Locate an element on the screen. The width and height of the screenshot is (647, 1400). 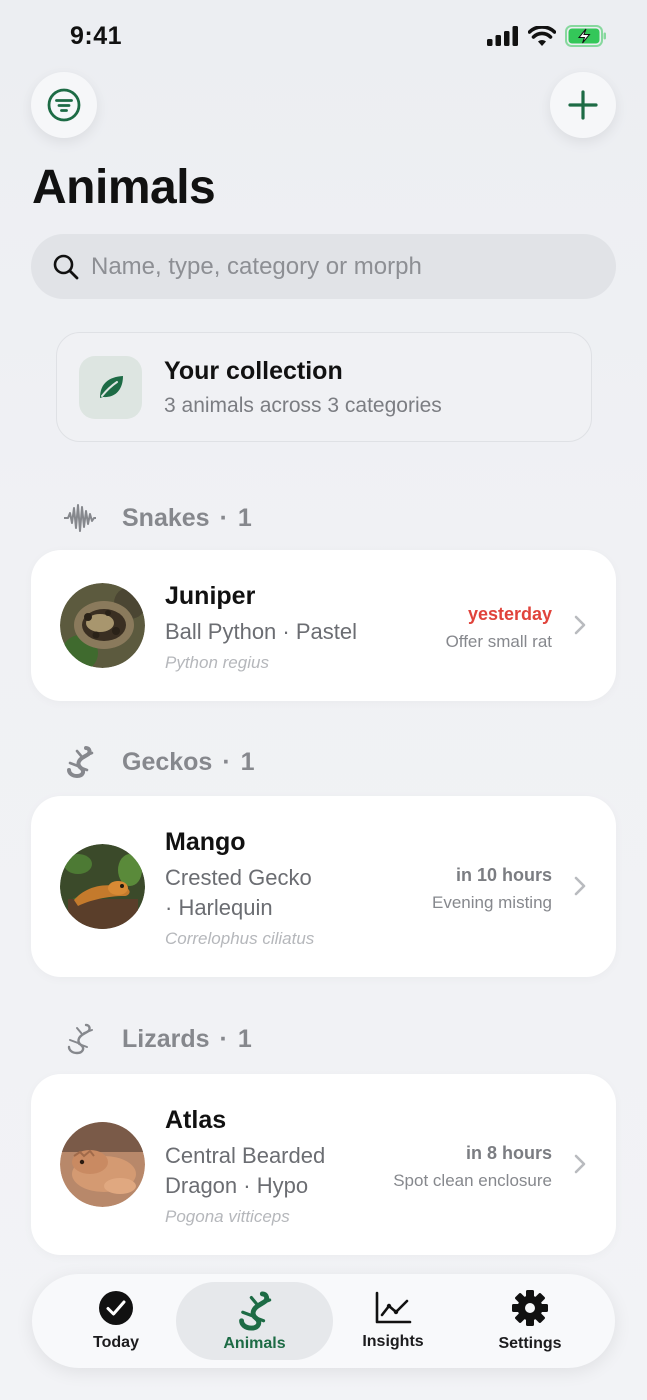
section-label: Lizards is located at coordinates (166, 1038).